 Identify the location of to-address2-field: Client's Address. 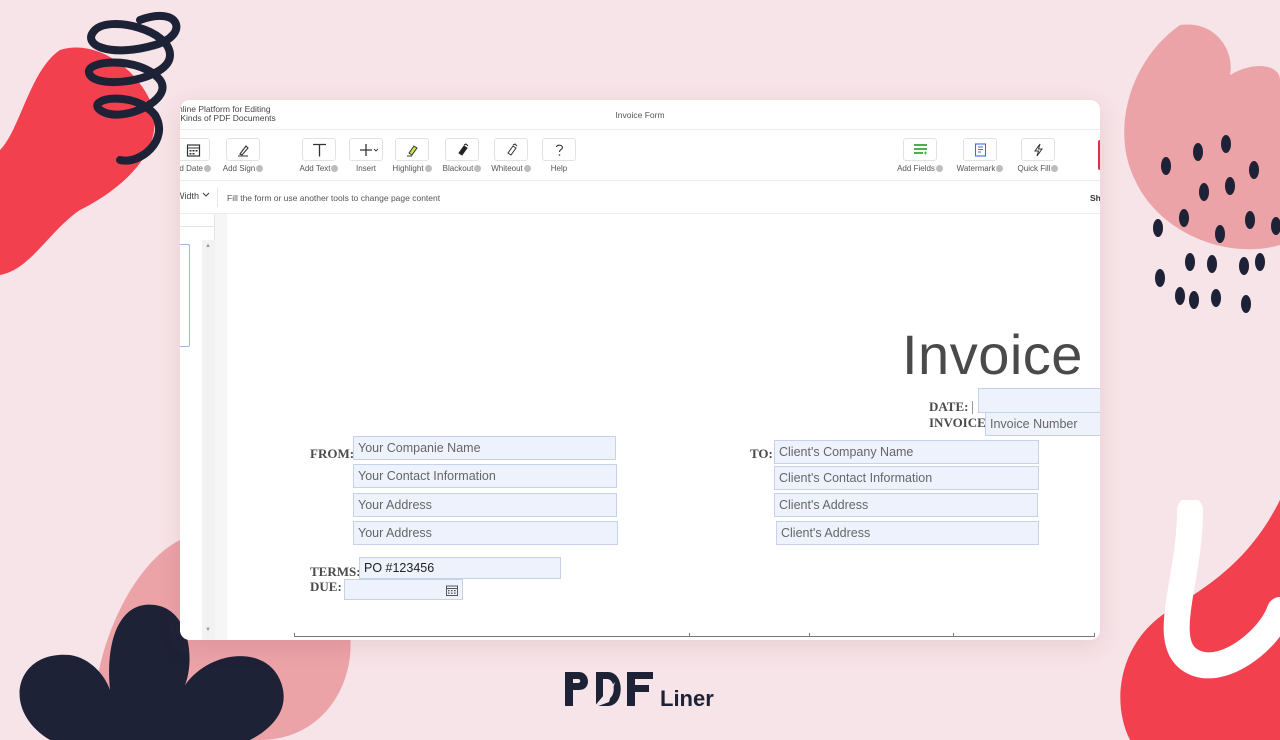
(907, 533).